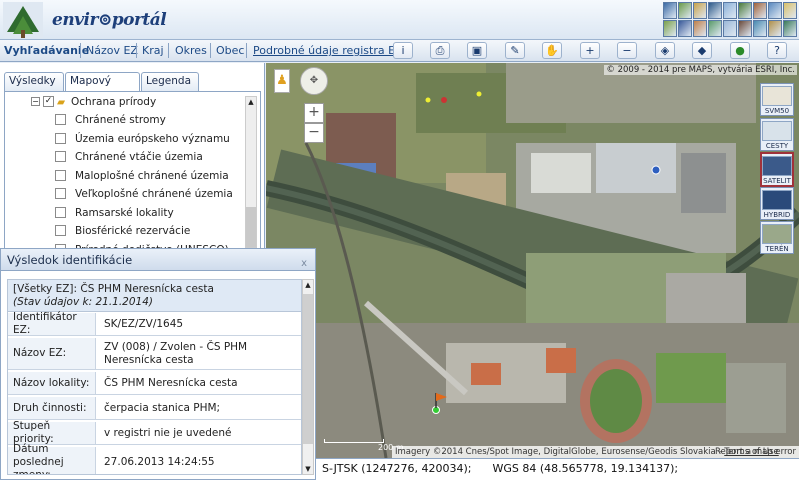  I want to click on pan-control-icon: ✥, so click(314, 81).